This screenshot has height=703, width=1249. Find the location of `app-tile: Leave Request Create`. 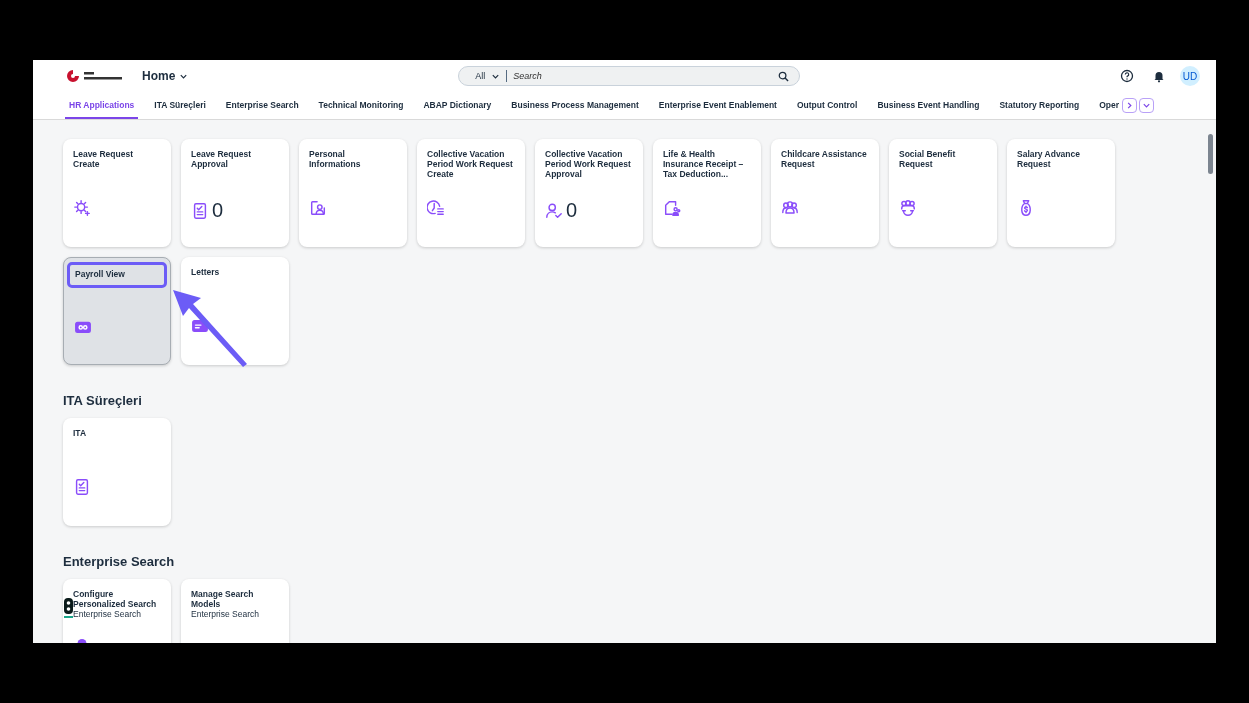

app-tile: Leave Request Create is located at coordinates (117, 193).